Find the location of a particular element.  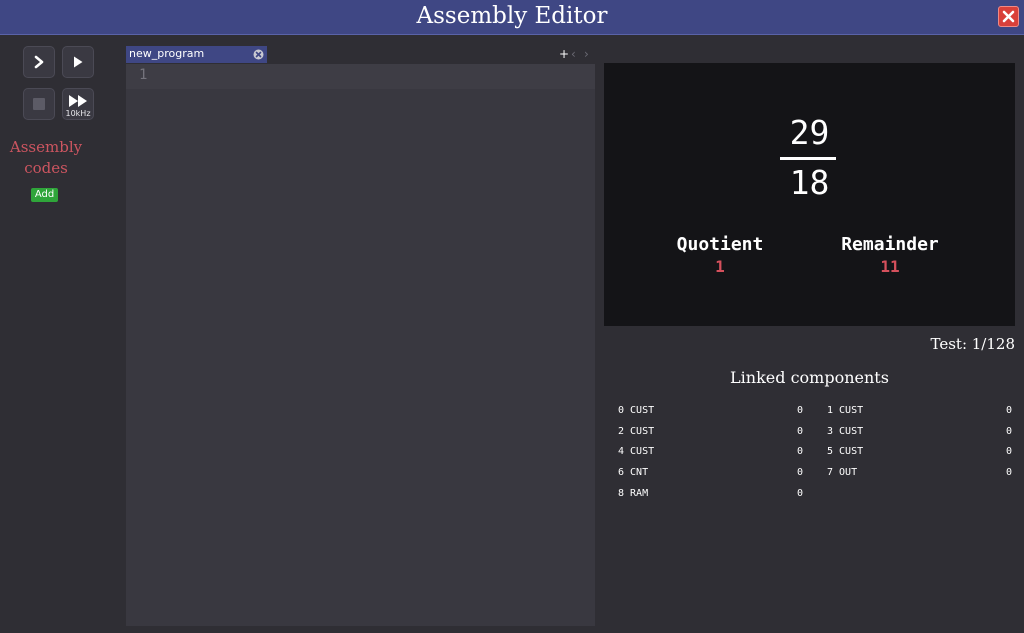

list-item: 6 CNT 0 is located at coordinates (710, 472).